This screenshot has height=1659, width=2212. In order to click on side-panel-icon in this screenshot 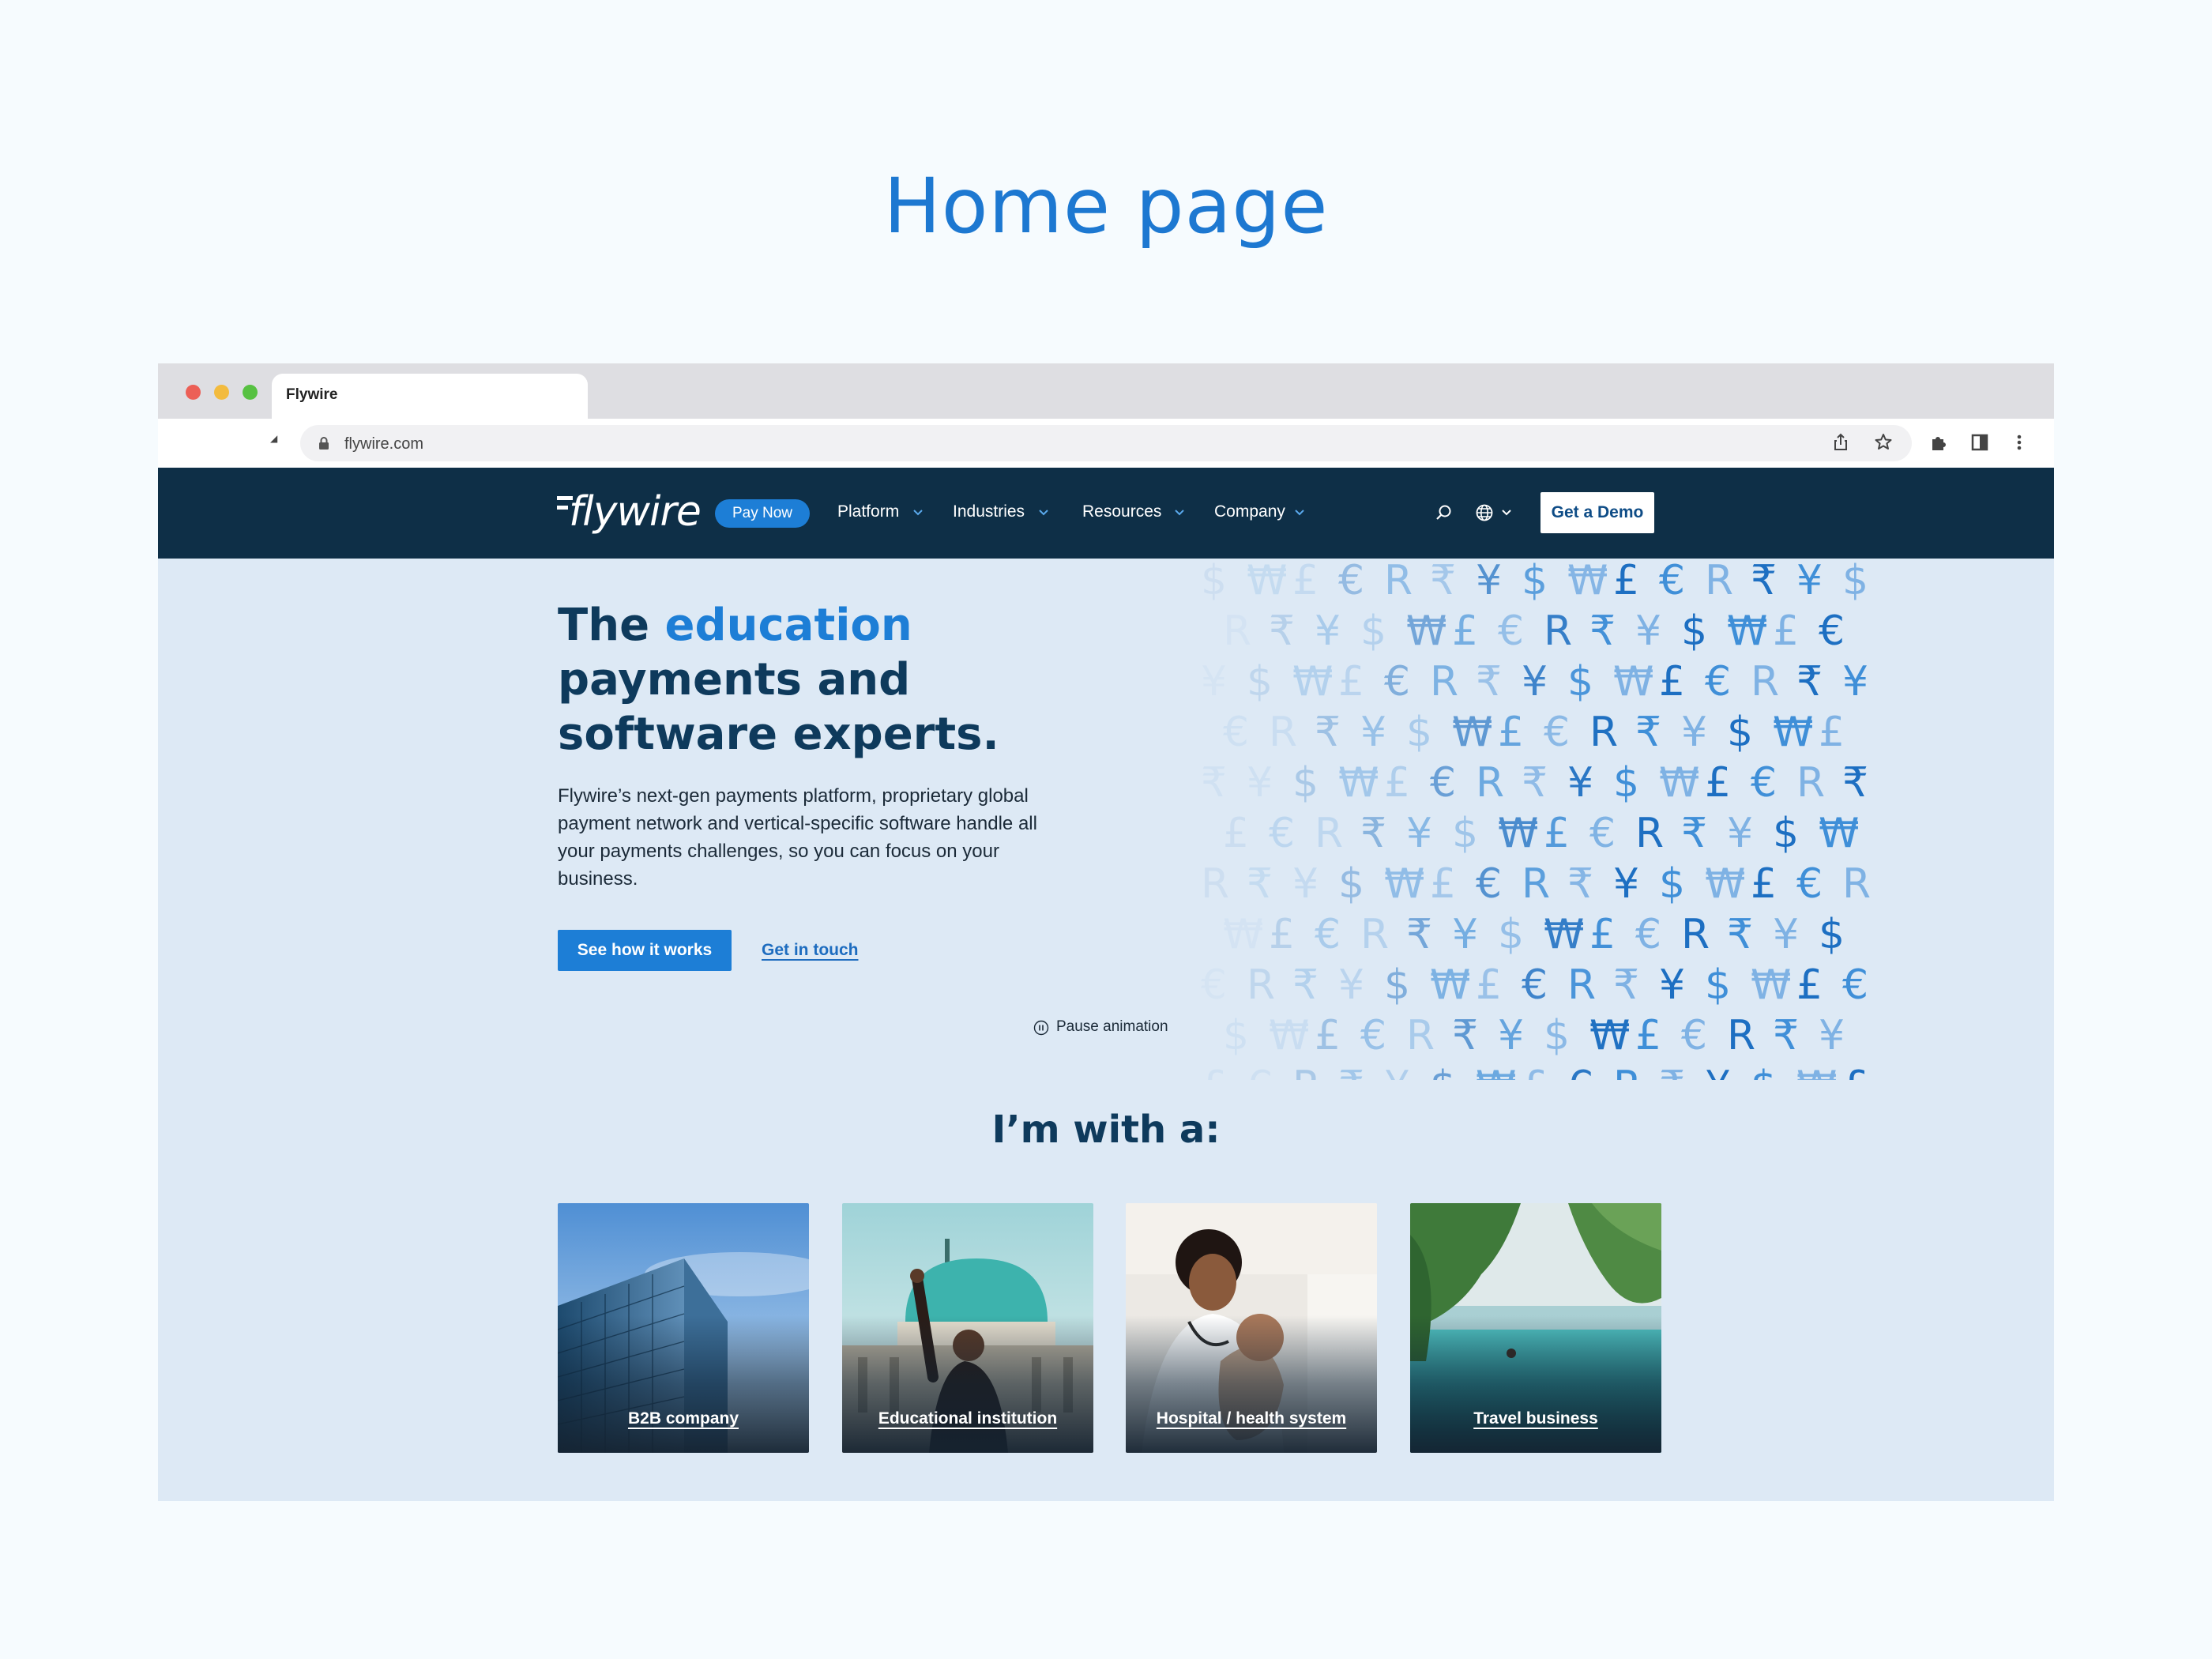, I will do `click(1980, 442)`.